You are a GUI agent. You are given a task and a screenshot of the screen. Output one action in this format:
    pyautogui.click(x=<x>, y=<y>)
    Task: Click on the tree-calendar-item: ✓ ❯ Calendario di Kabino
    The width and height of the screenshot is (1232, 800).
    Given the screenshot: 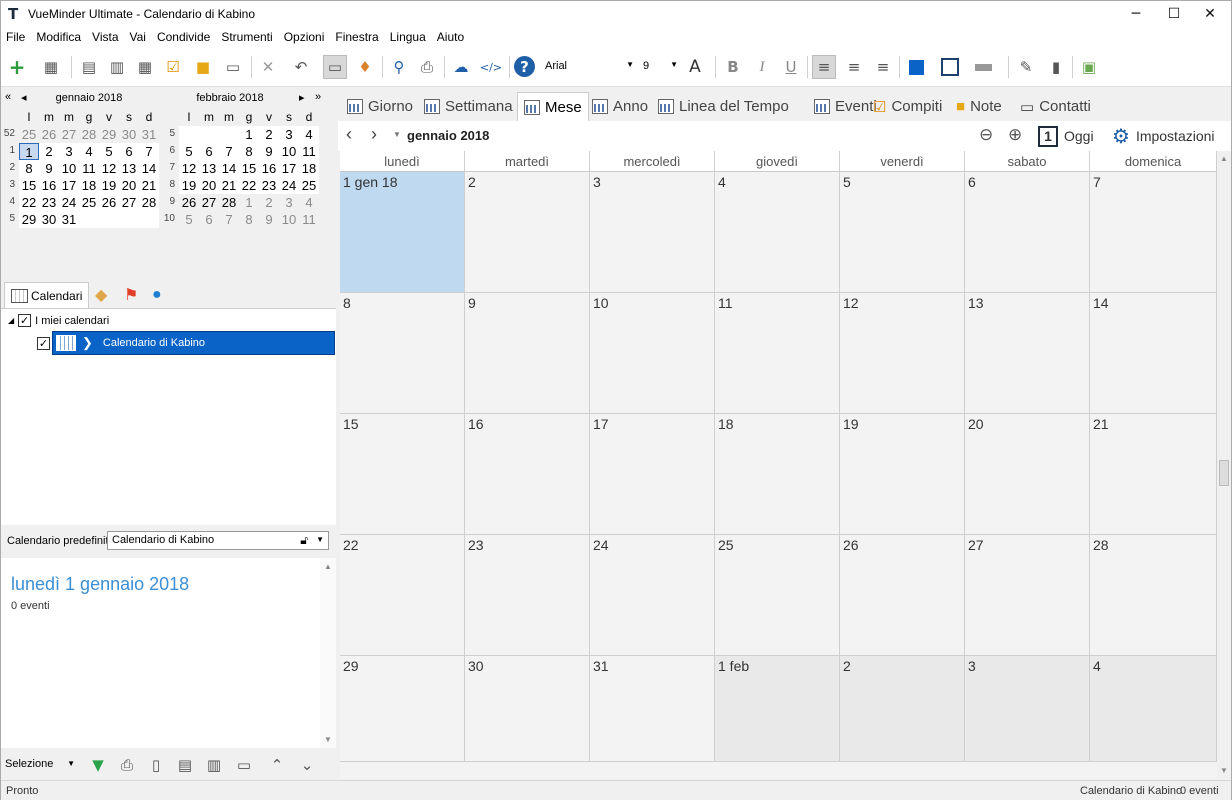 What is the action you would take?
    pyautogui.click(x=186, y=343)
    